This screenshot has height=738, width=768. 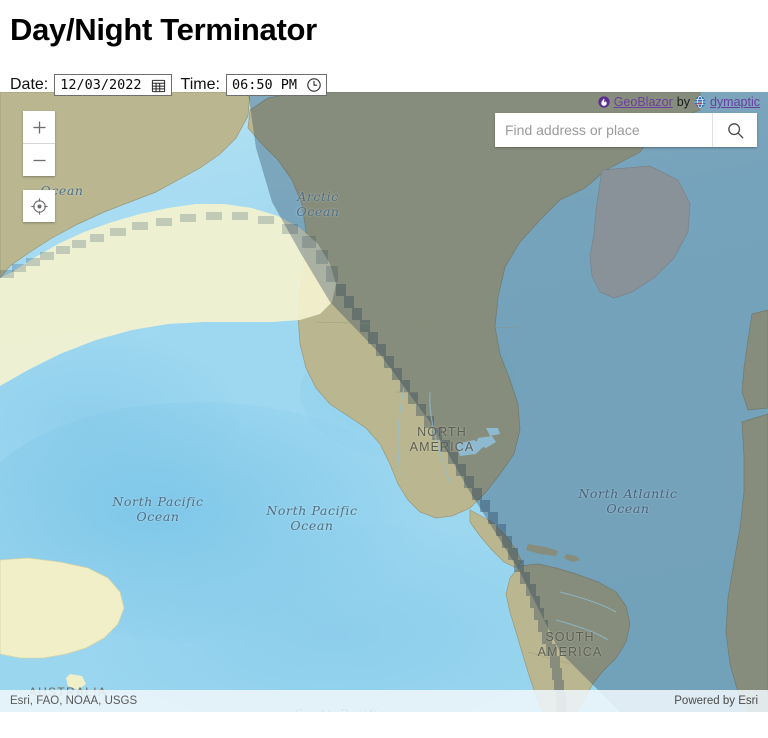 I want to click on zoom-controls, so click(x=39, y=143).